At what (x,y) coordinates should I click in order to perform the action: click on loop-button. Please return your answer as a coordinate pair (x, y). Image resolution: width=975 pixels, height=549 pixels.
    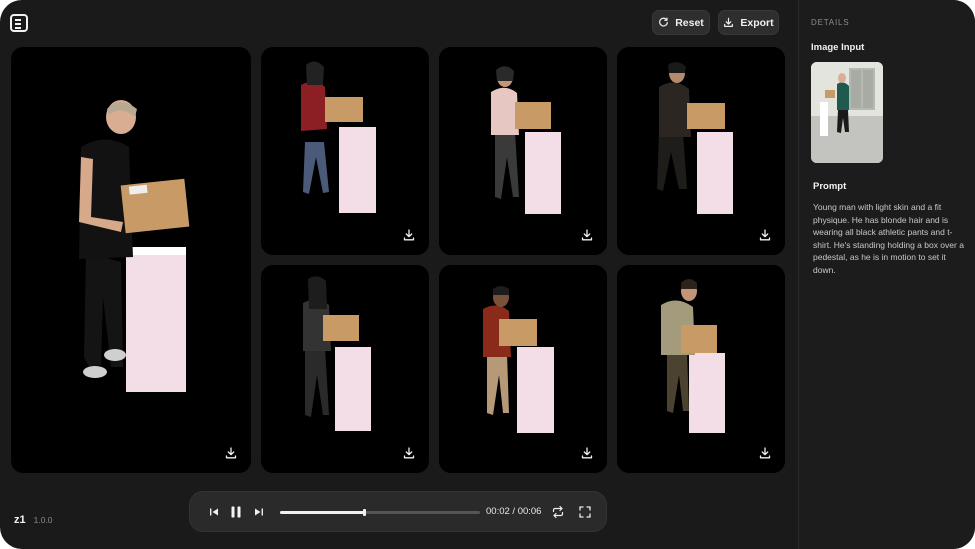
    Looking at the image, I should click on (558, 512).